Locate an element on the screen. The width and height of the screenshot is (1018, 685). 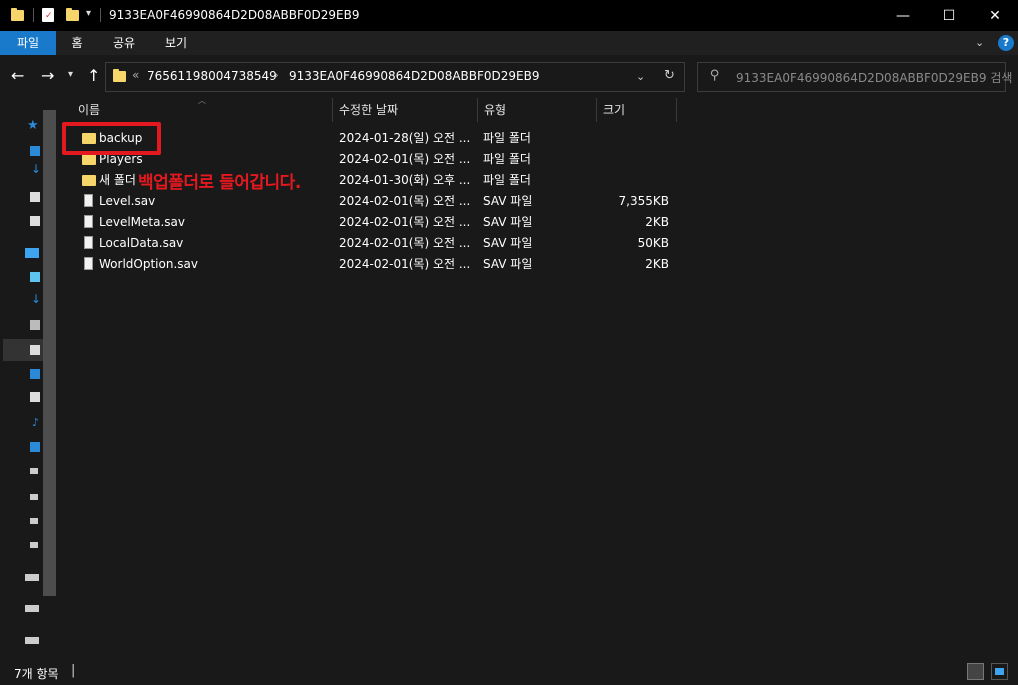
status-bar: 7개 항목 | is located at coordinates (509, 671).